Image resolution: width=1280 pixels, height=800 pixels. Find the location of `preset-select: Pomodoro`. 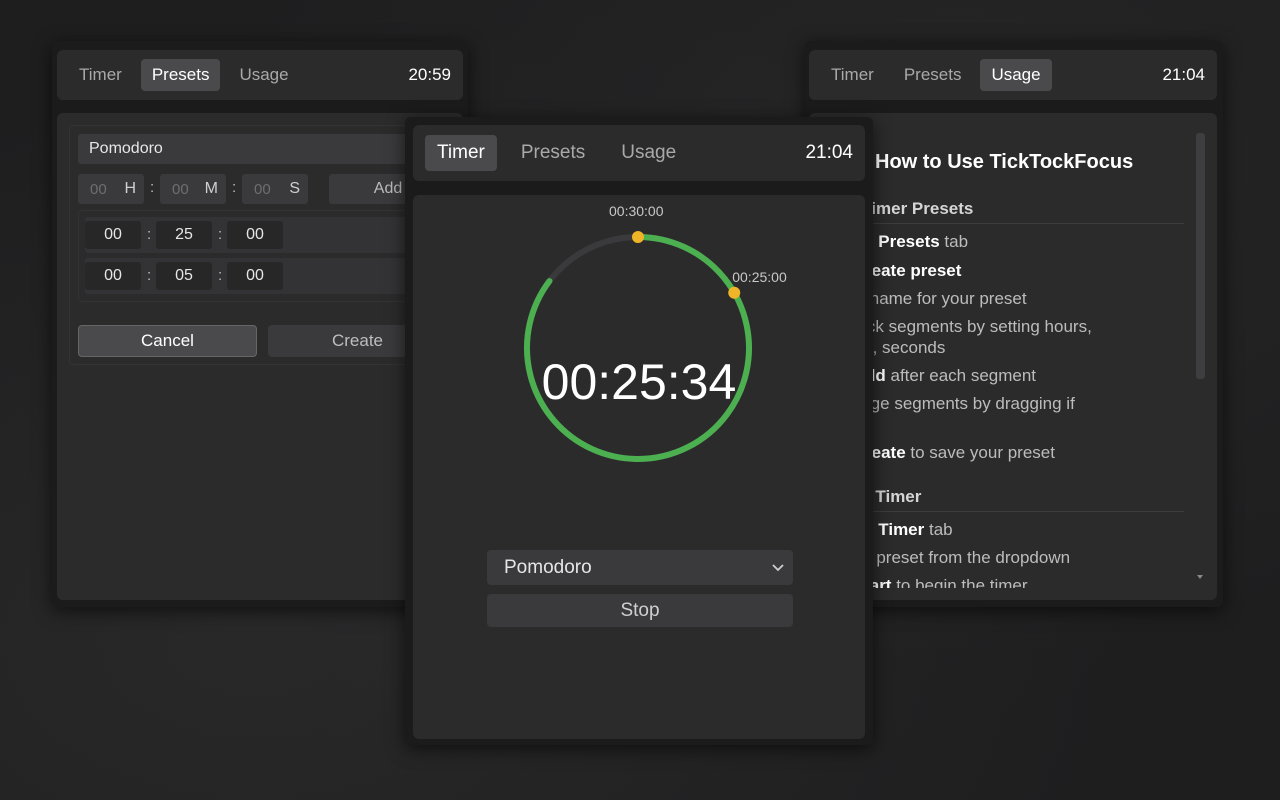

preset-select: Pomodoro is located at coordinates (640, 567).